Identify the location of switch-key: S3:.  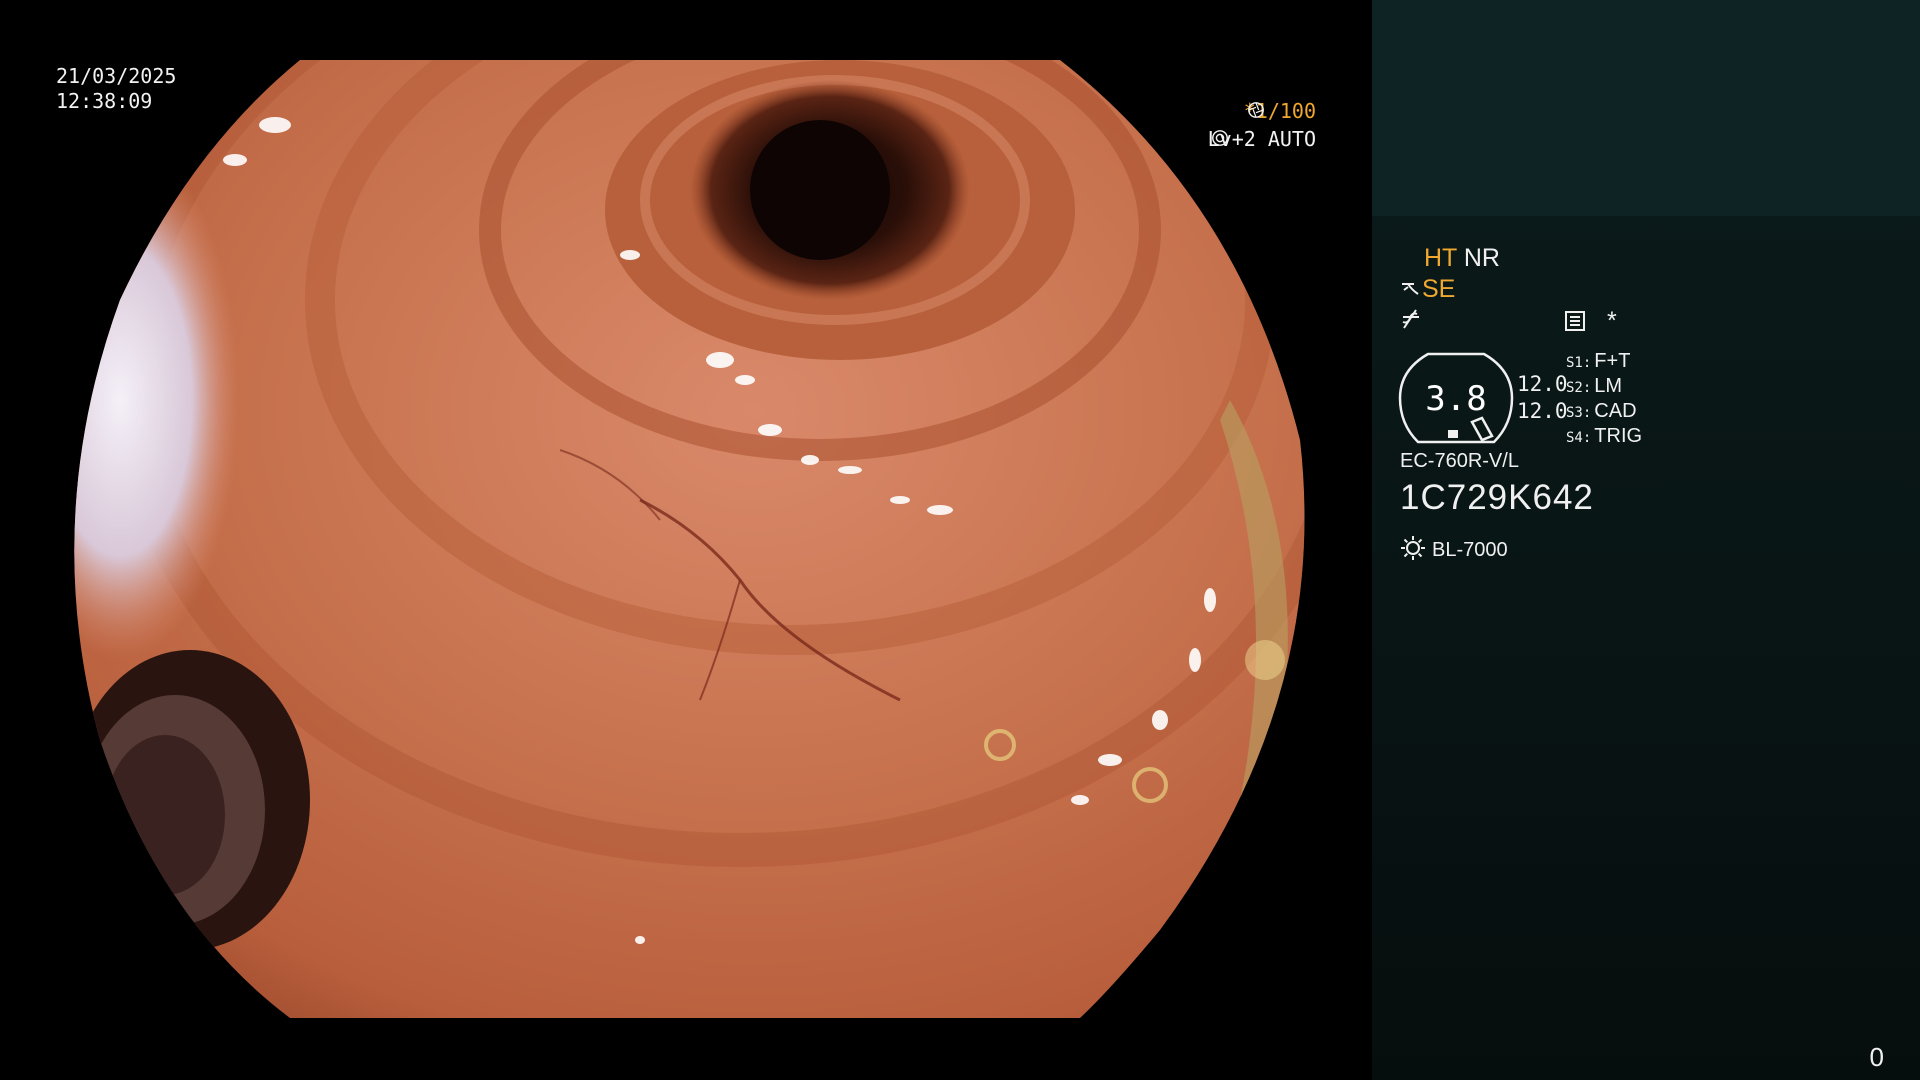
(1579, 413).